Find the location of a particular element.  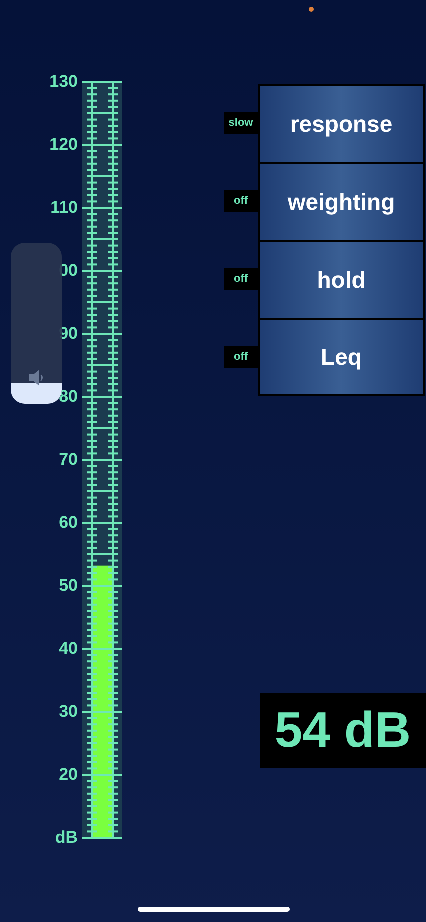

mode-button: hold is located at coordinates (341, 279).